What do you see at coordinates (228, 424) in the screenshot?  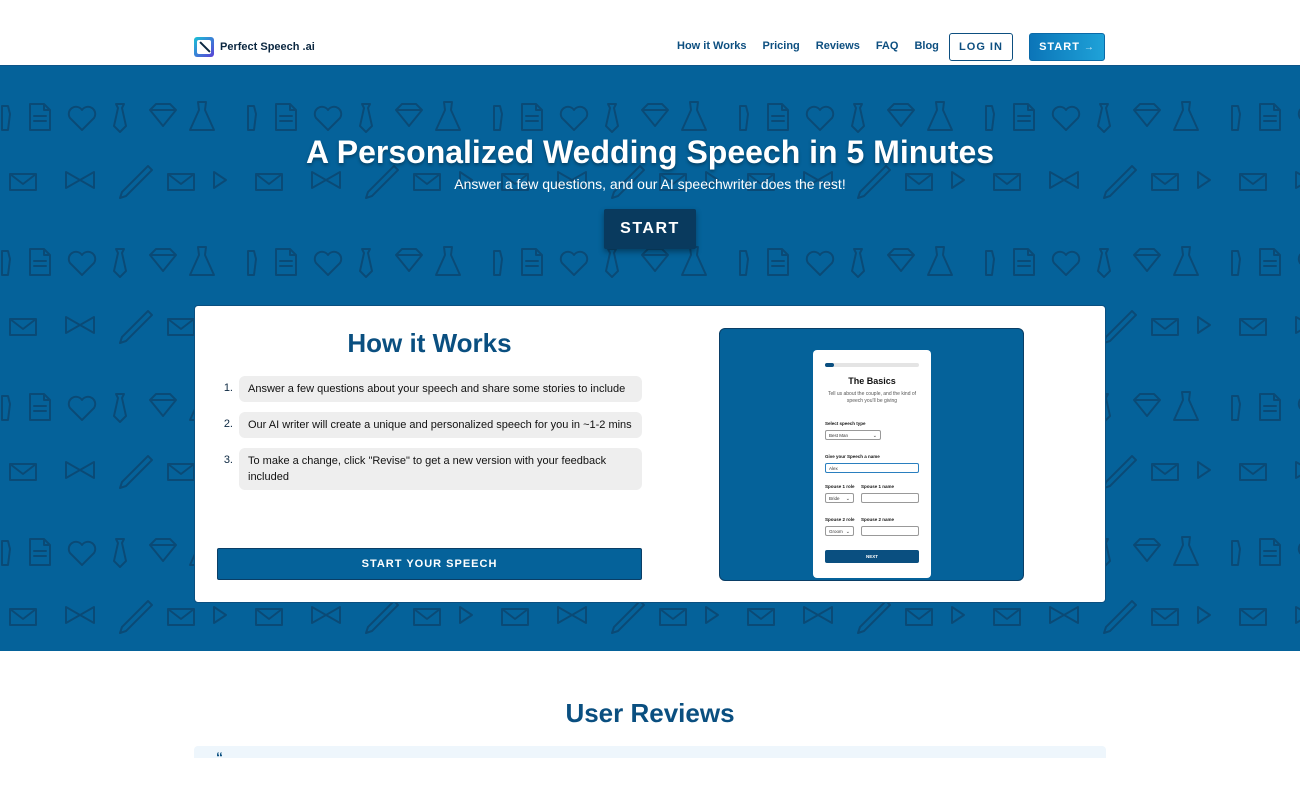 I see `step-number: 2.` at bounding box center [228, 424].